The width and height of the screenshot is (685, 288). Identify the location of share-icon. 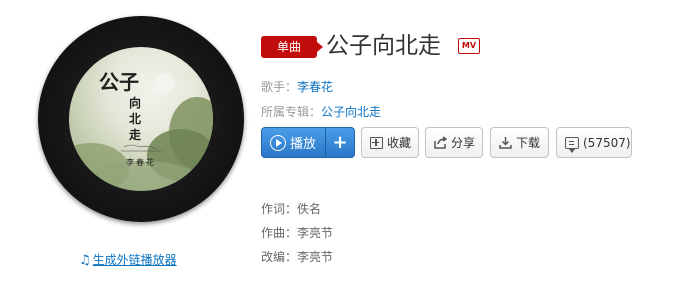
(441, 142).